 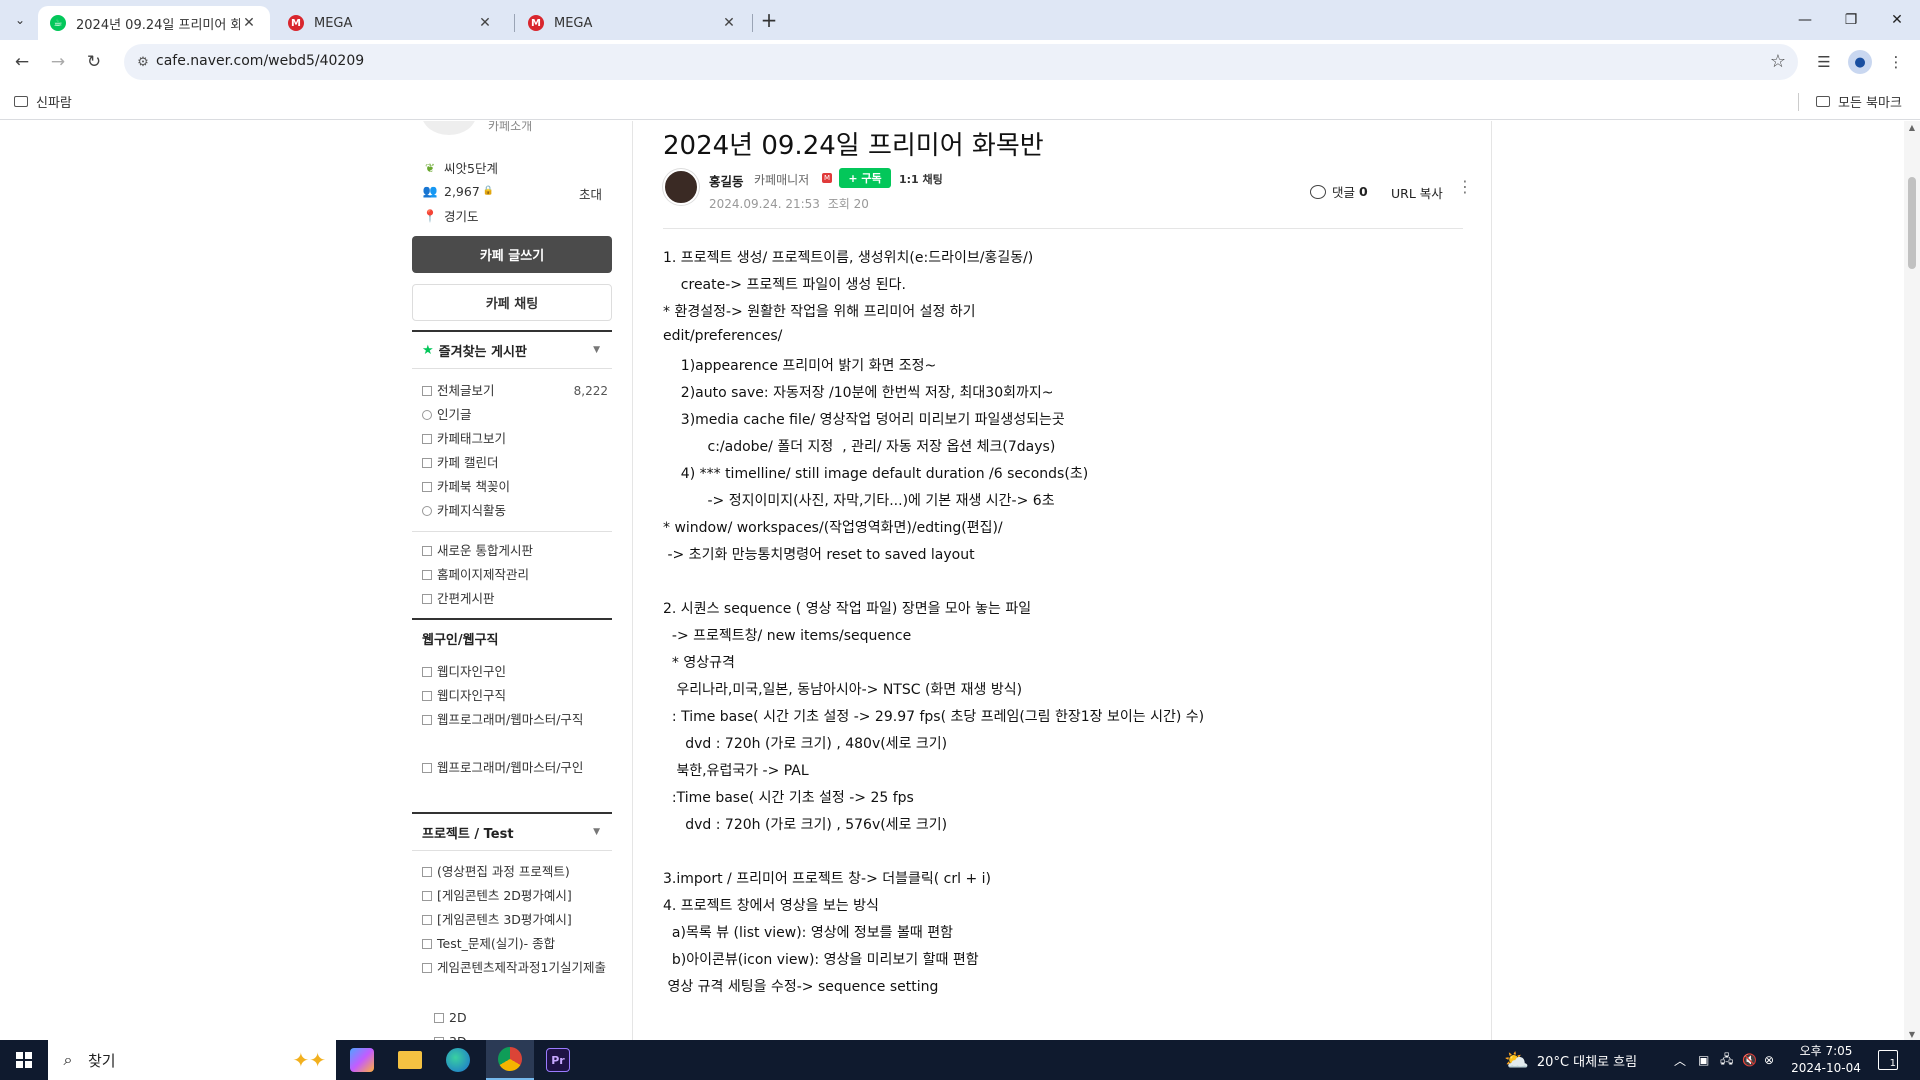 I want to click on tab-naver-cafe: ☕ 2024년 09.24일 프리미어 화목반 ✕, so click(x=154, y=23).